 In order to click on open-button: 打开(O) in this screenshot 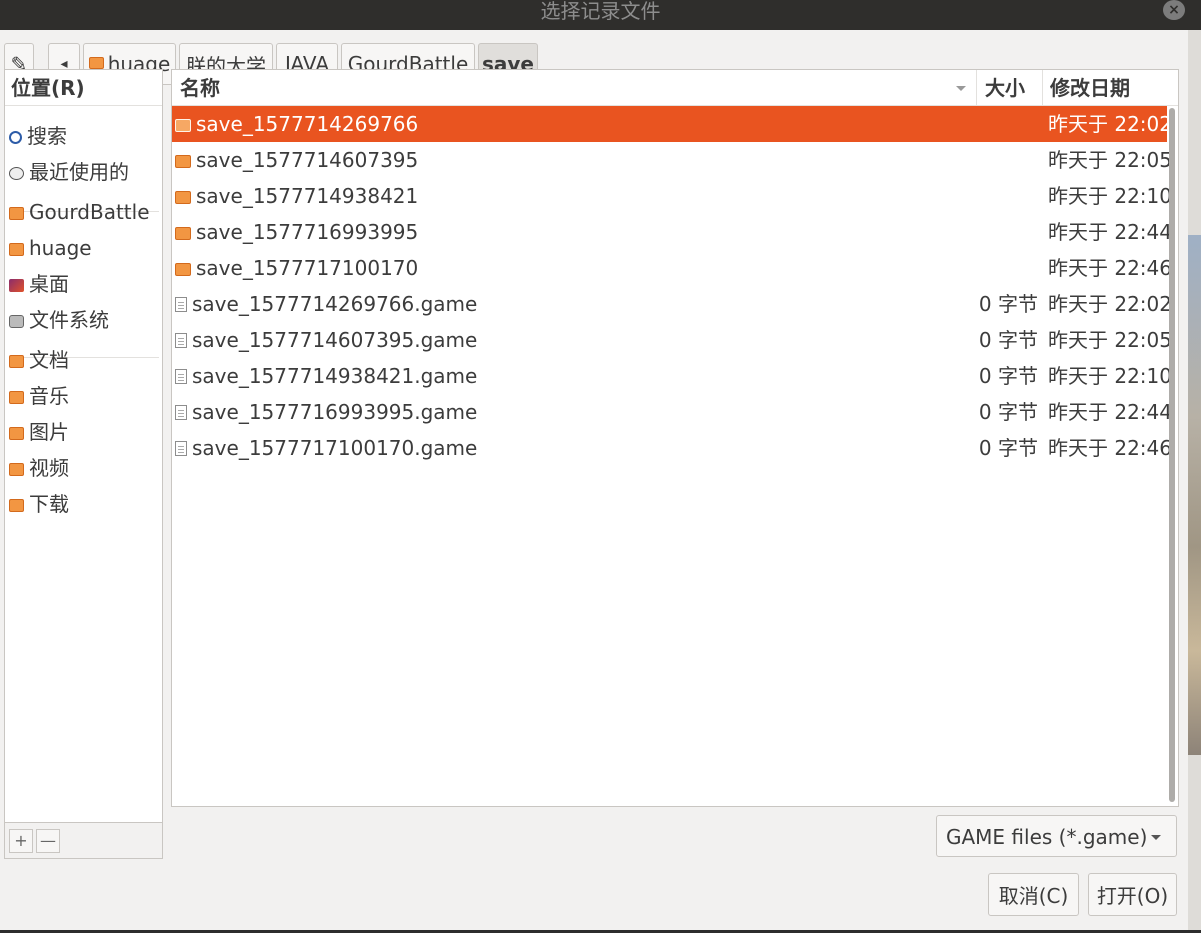, I will do `click(1132, 894)`.